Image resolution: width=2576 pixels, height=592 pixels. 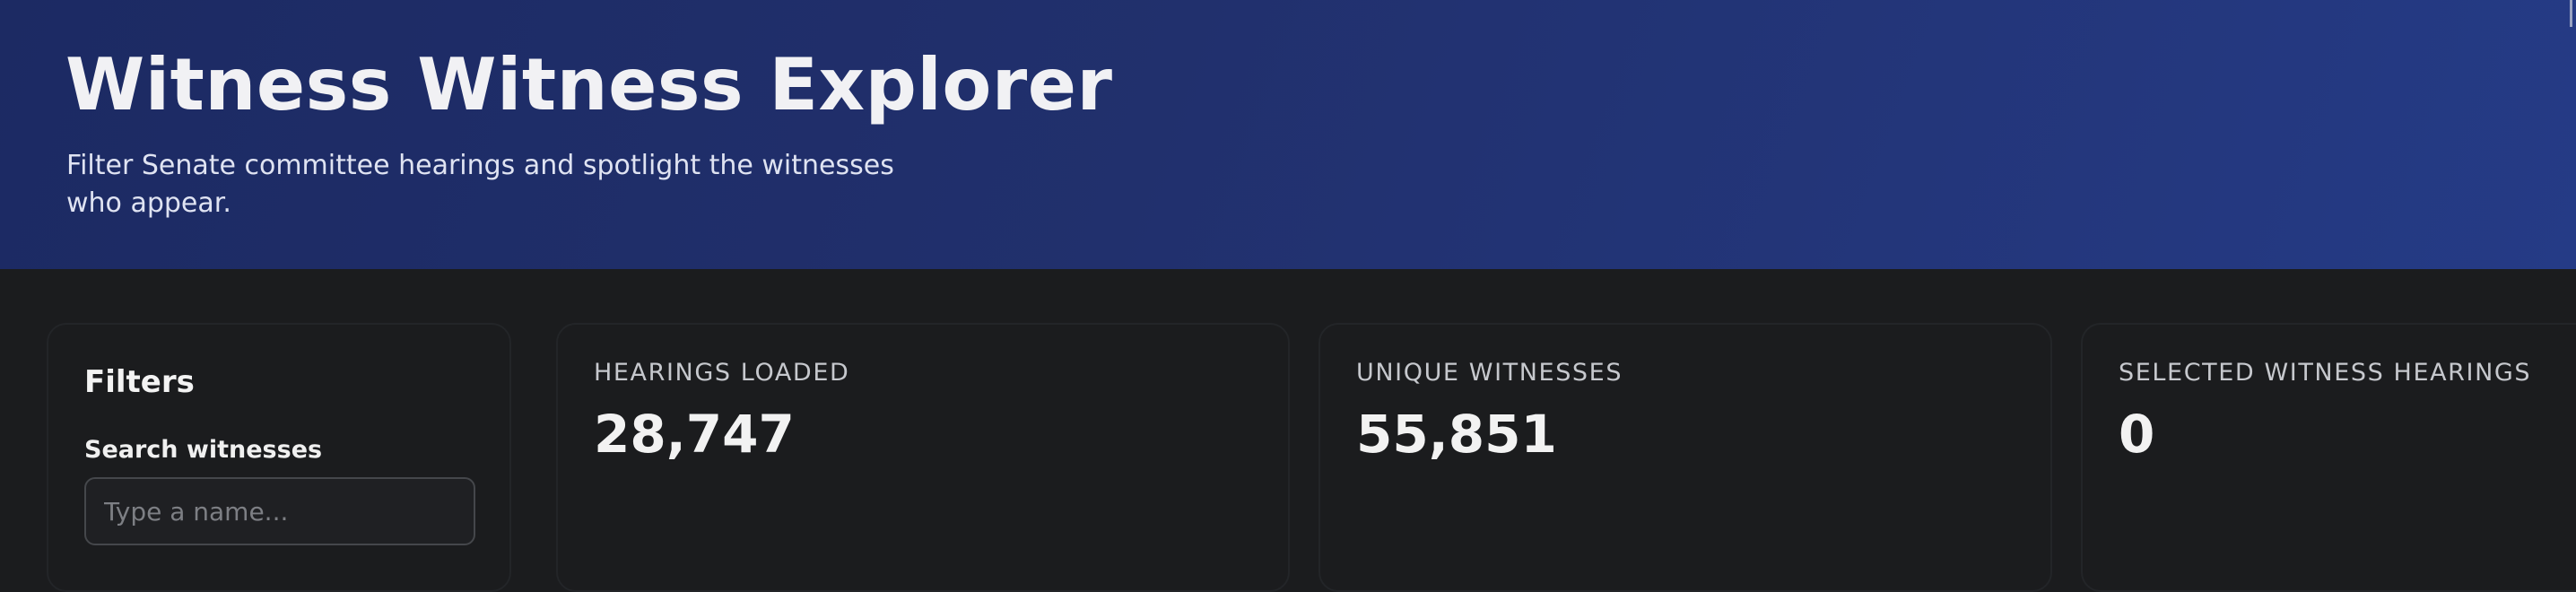 I want to click on stat-value: 55,851, so click(x=1456, y=434).